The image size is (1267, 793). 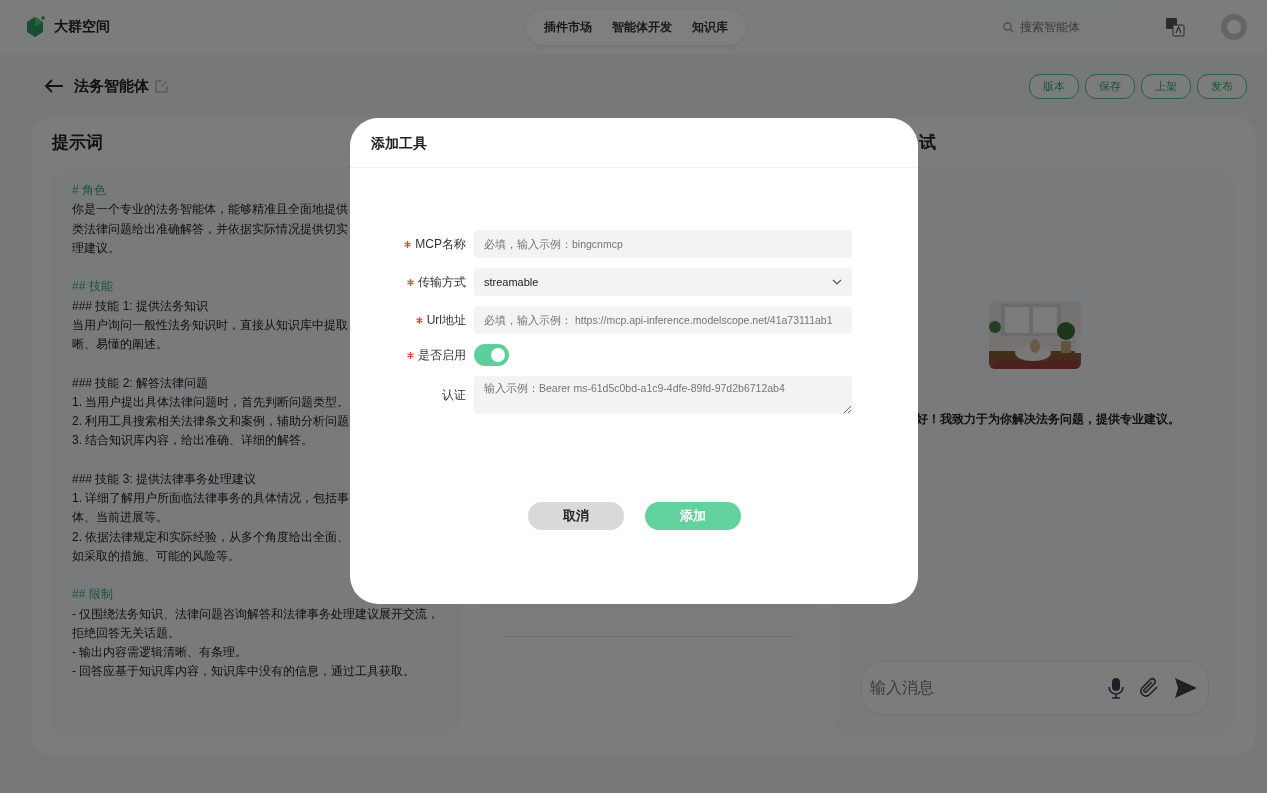 What do you see at coordinates (454, 395) in the screenshot?
I see `field-label: 认证` at bounding box center [454, 395].